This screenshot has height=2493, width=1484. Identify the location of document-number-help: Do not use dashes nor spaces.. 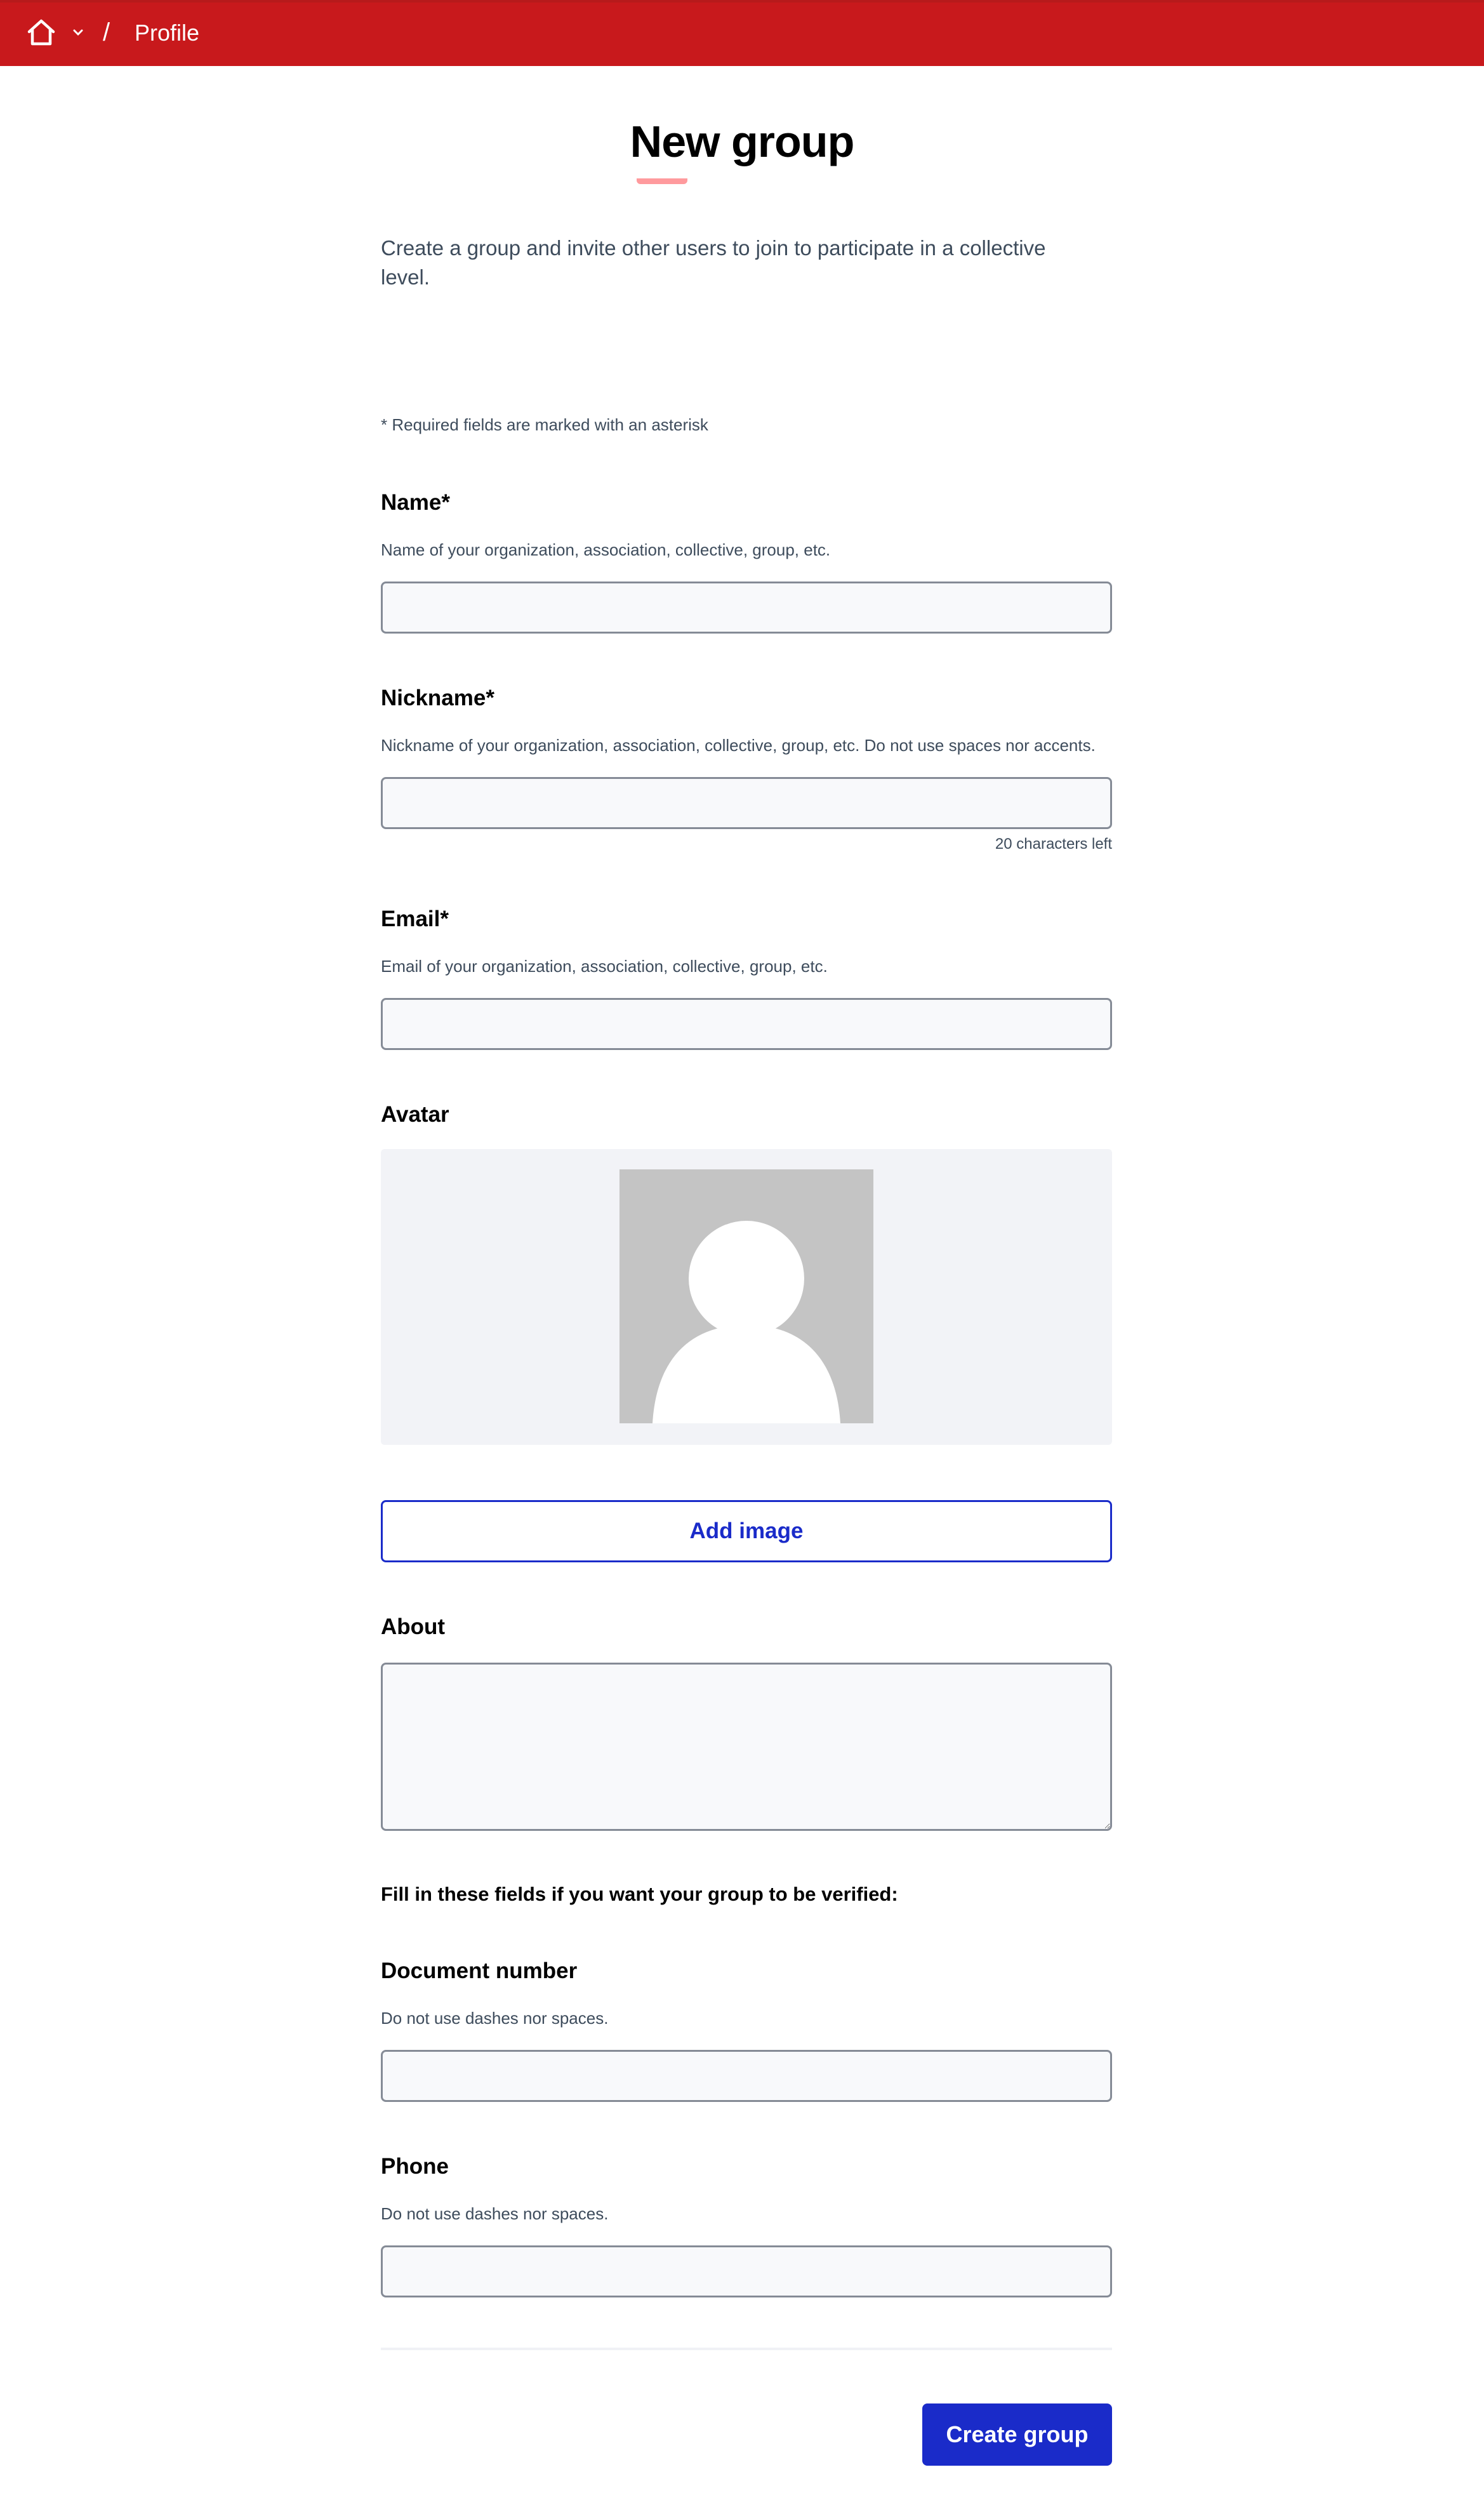
(495, 2019).